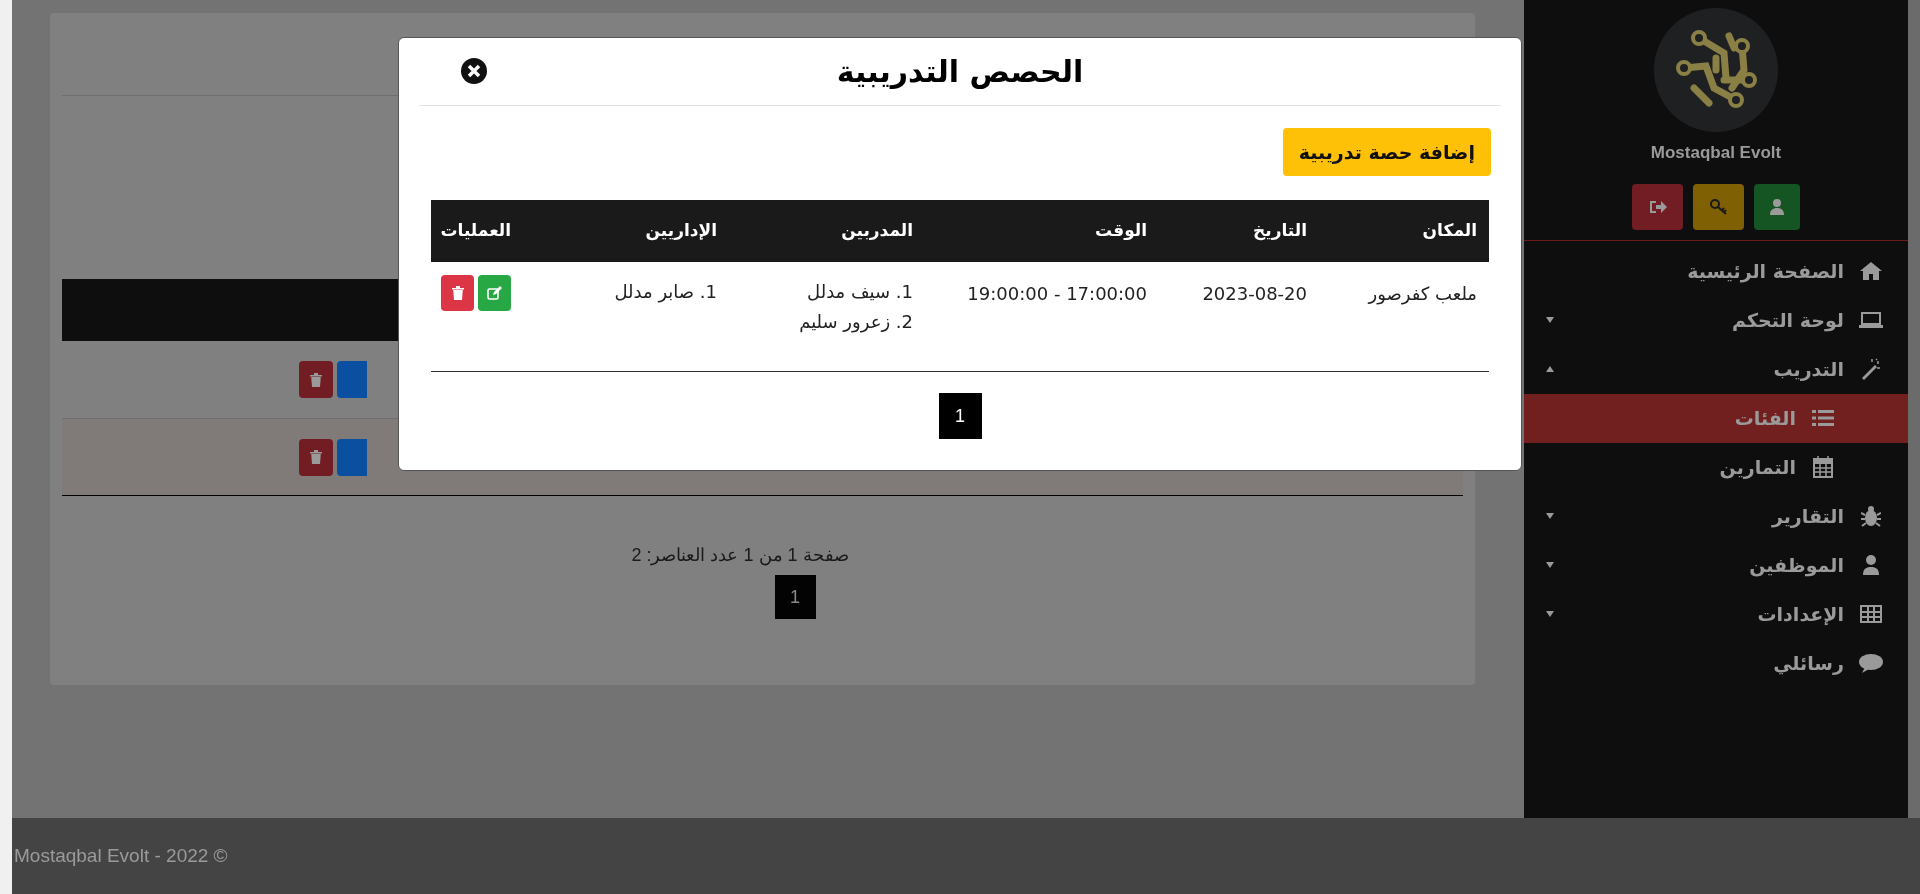  What do you see at coordinates (1871, 320) in the screenshot?
I see `laptop-icon` at bounding box center [1871, 320].